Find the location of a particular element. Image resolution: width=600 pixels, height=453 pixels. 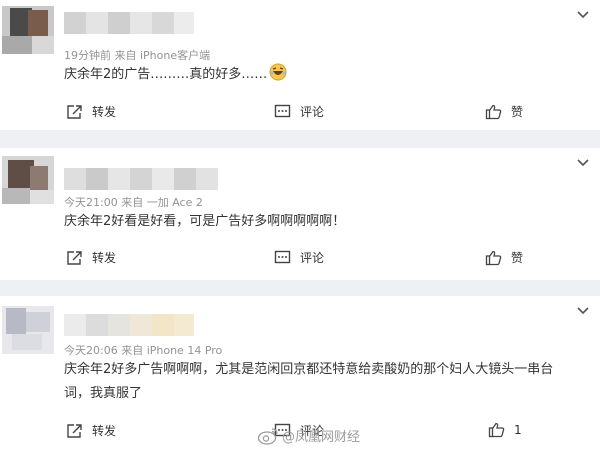

like-button: 1 is located at coordinates (505, 430).